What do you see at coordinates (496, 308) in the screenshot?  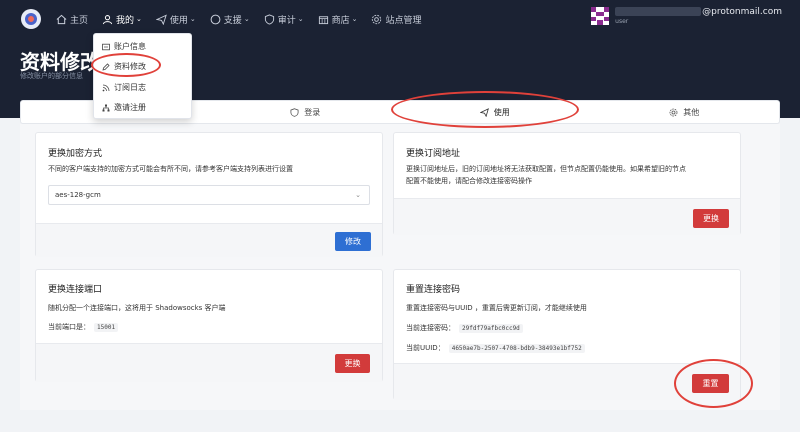 I see `card-description: 重置连接密码与UUID ，重置后需更新订阅，才能继续使用` at bounding box center [496, 308].